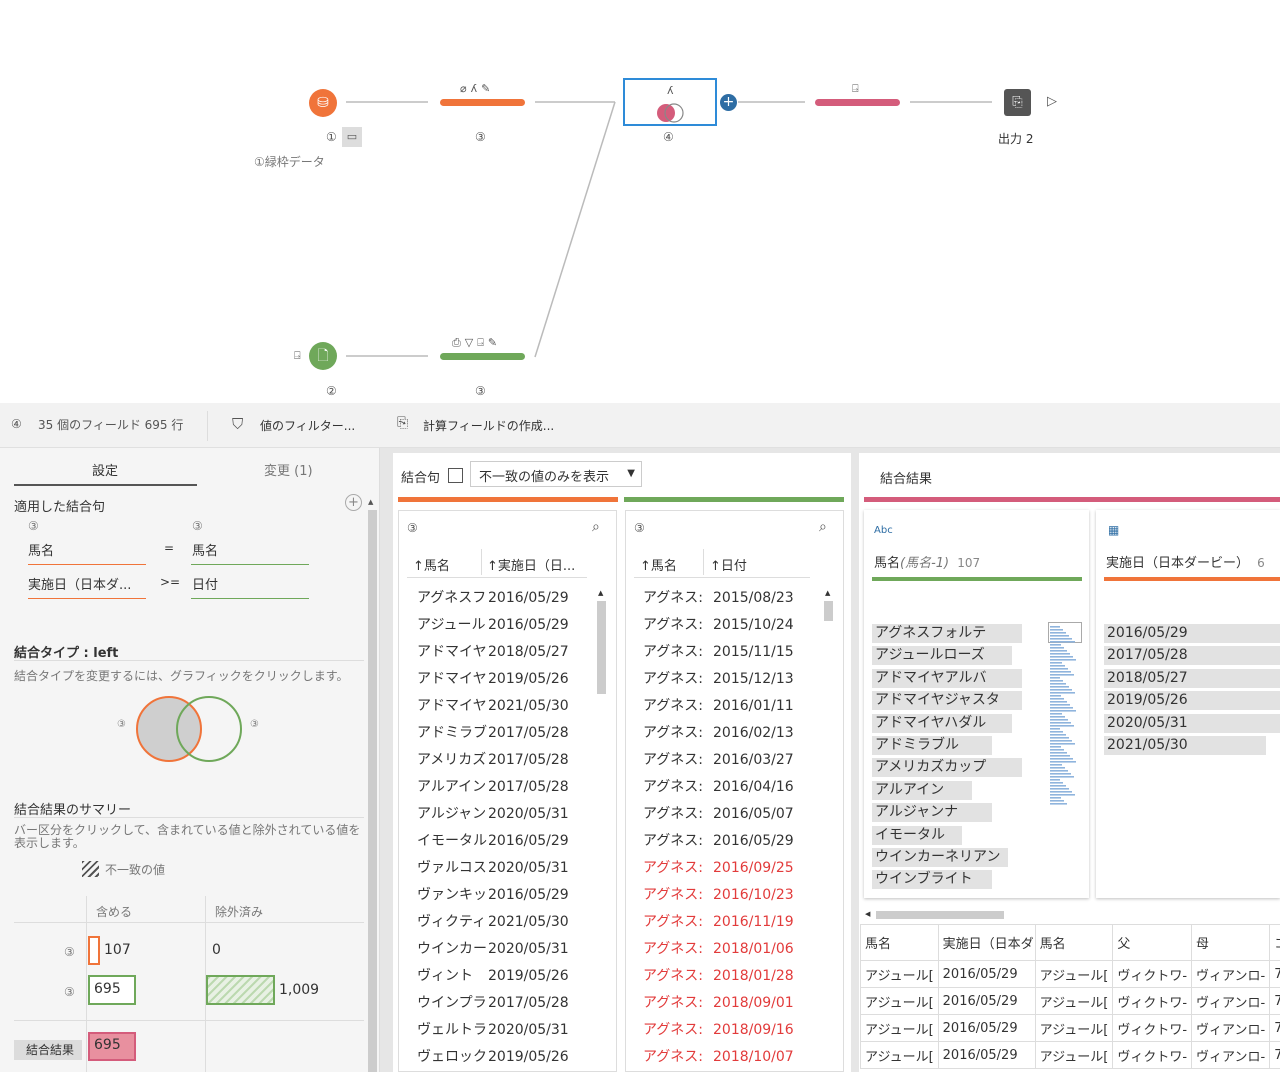 This screenshot has height=1072, width=1280. I want to click on grid-header: 馬名, so click(899, 942).